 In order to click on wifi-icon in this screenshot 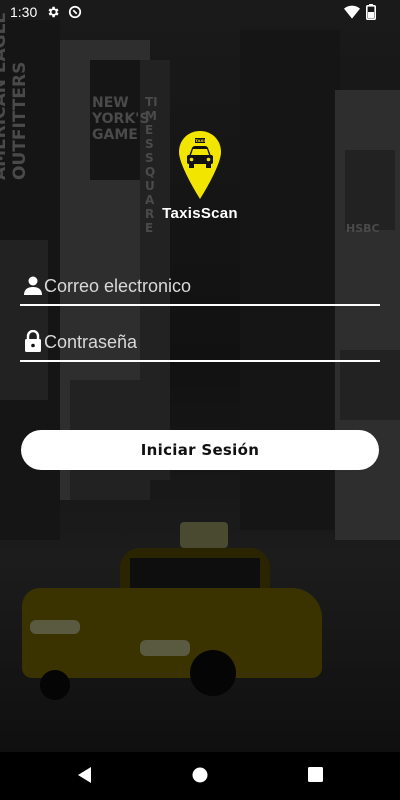, I will do `click(352, 12)`.